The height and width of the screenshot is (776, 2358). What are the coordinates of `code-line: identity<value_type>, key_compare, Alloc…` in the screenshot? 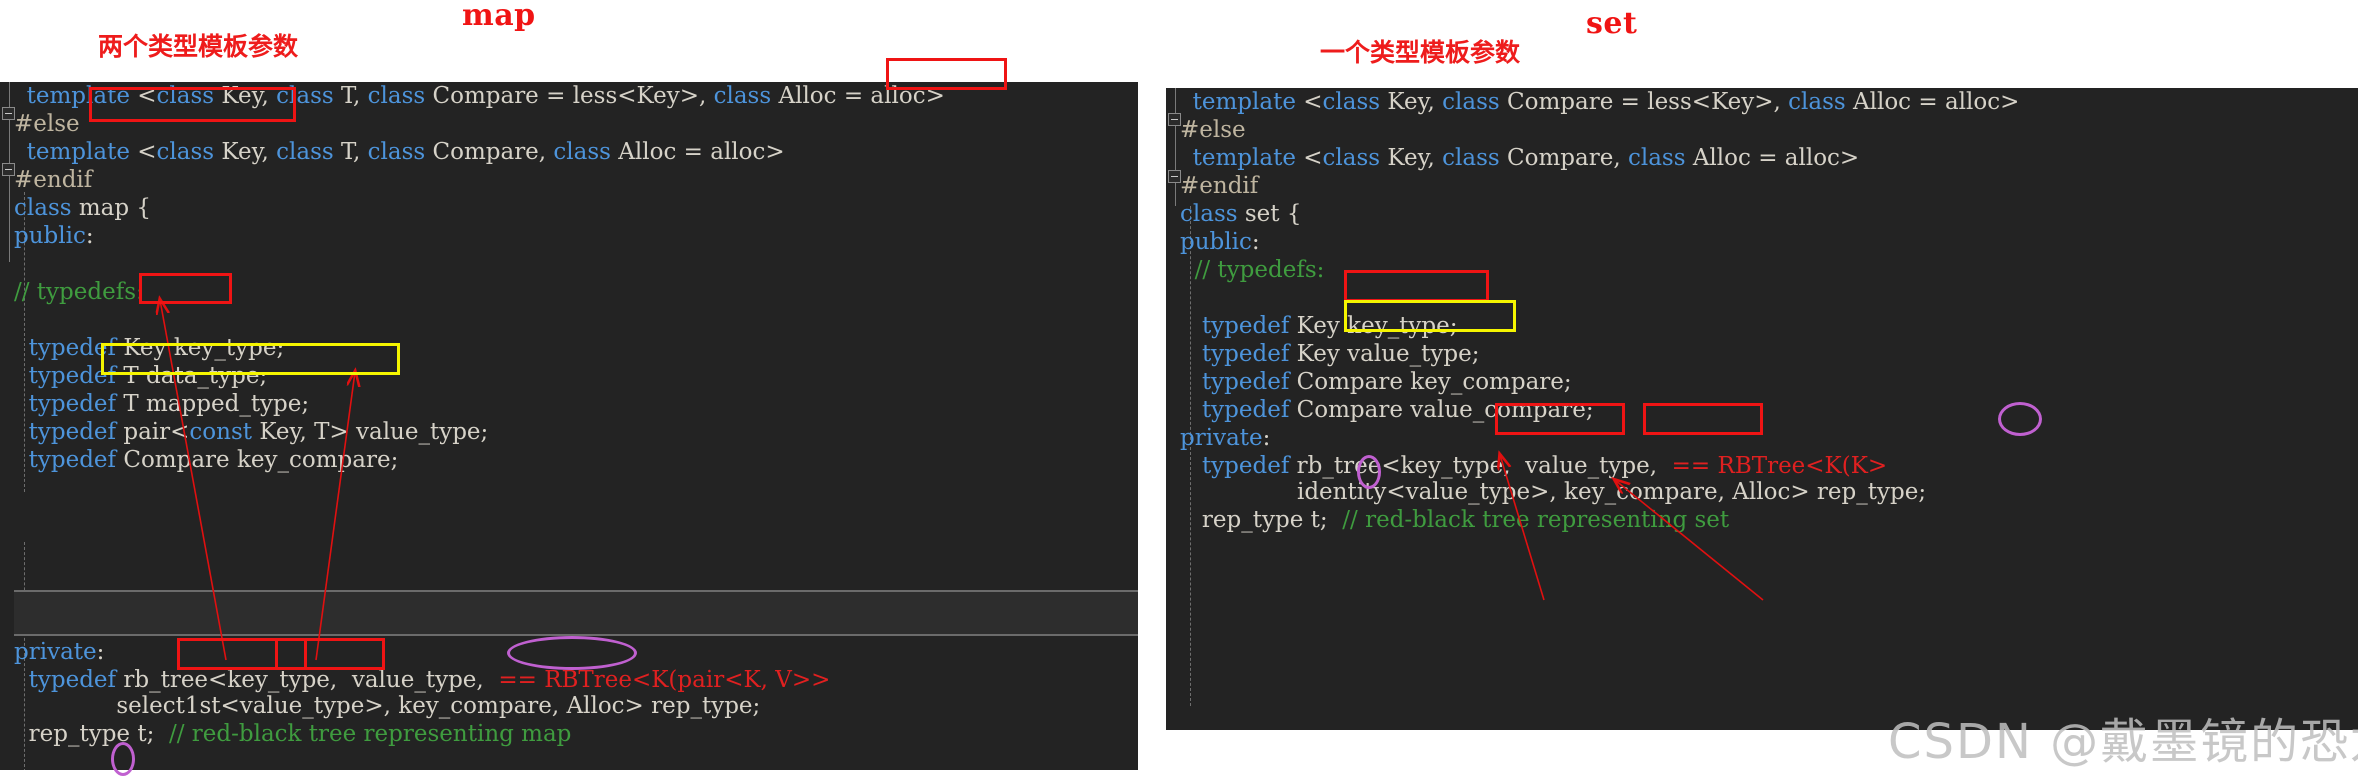 It's located at (1553, 492).